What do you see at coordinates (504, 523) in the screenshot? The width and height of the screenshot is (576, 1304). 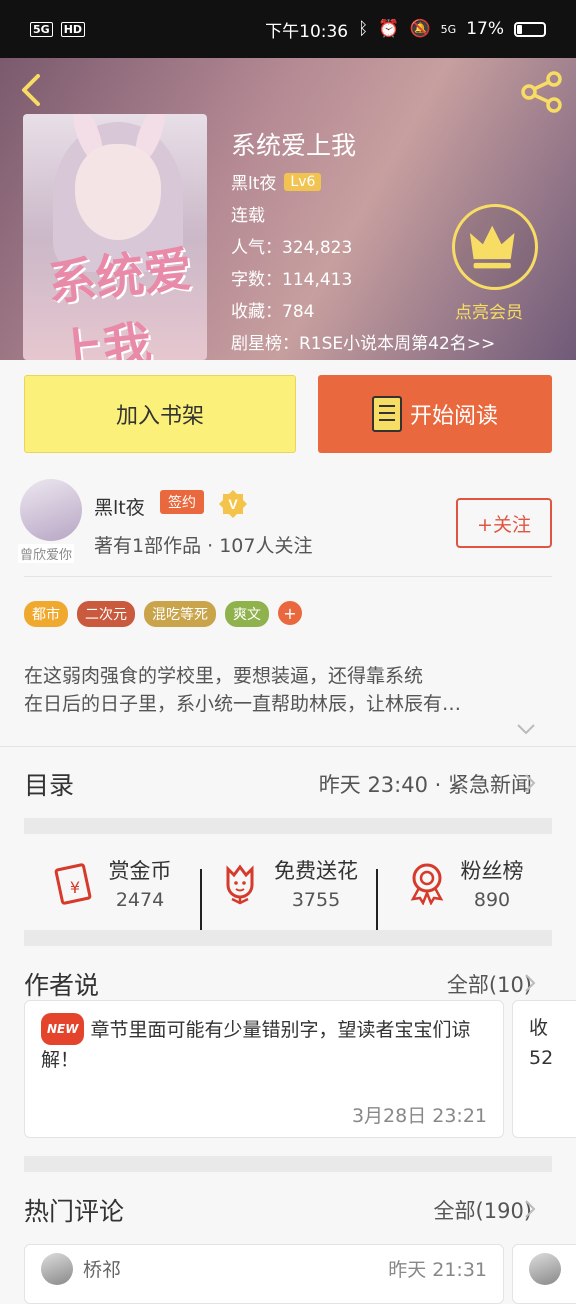 I see `follow-button: +关注` at bounding box center [504, 523].